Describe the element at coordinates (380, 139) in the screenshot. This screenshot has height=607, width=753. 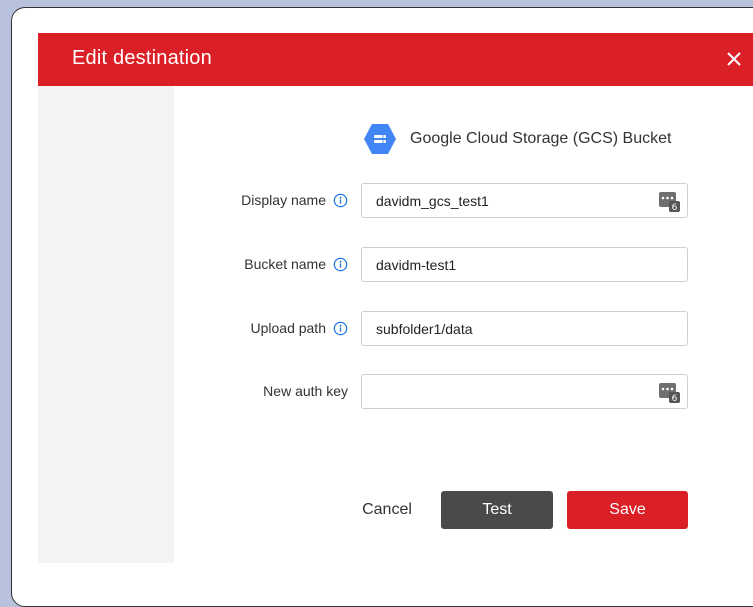
I see `gcs-bucket-icon` at that location.